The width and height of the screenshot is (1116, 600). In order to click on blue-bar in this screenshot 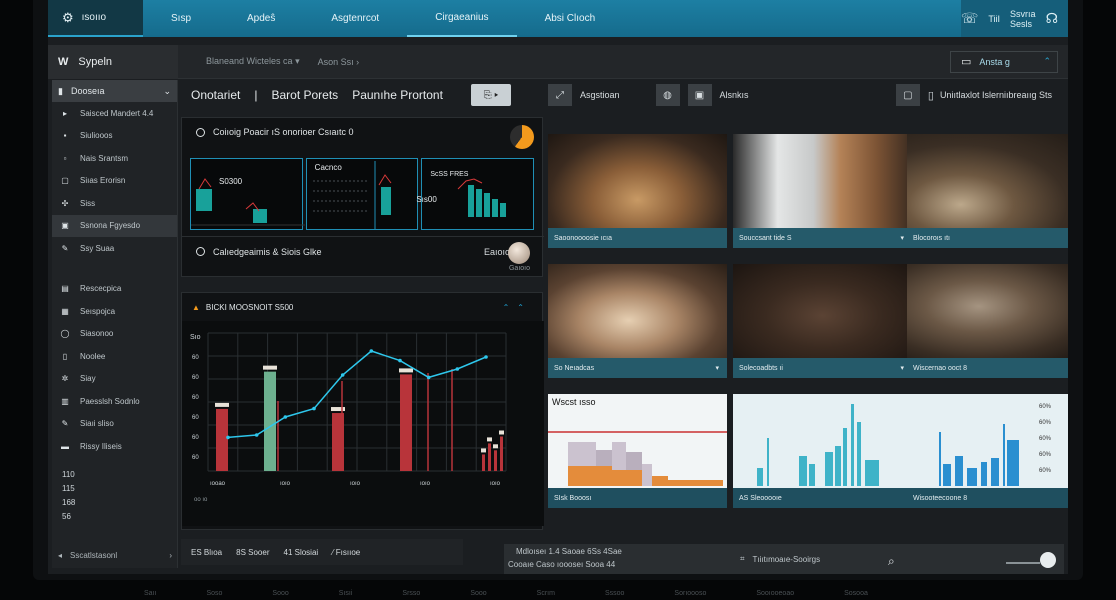, I will do `click(940, 459)`.